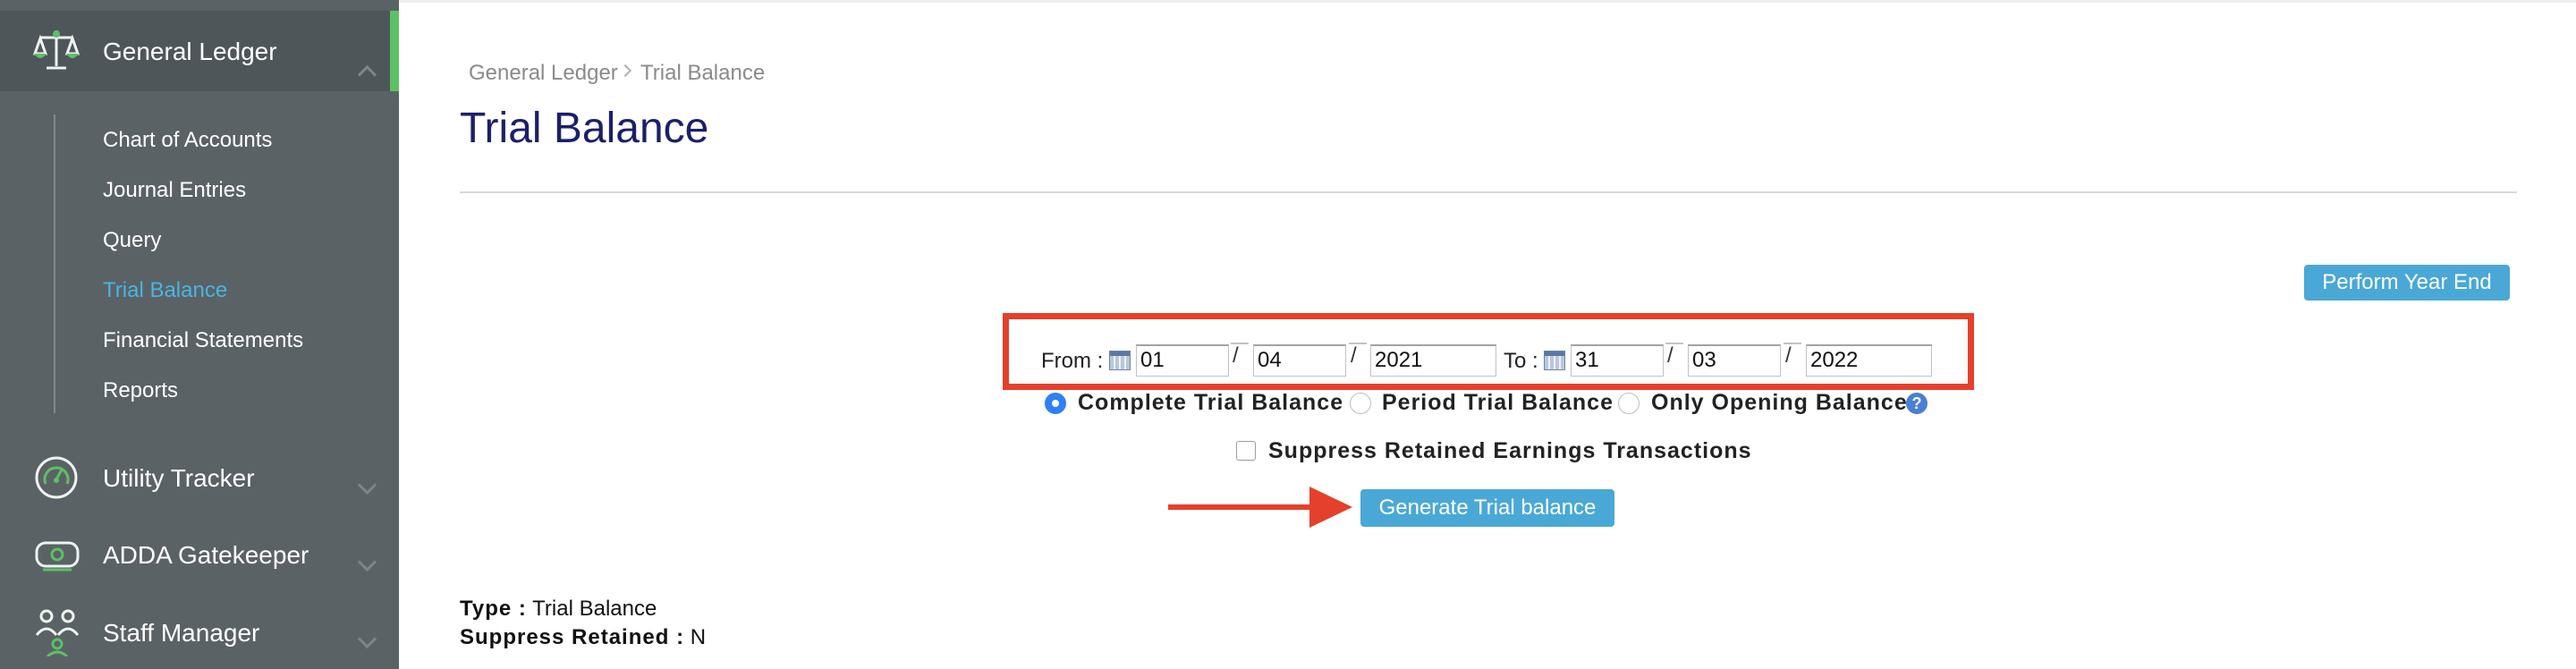  I want to click on active-section-indicator, so click(394, 51).